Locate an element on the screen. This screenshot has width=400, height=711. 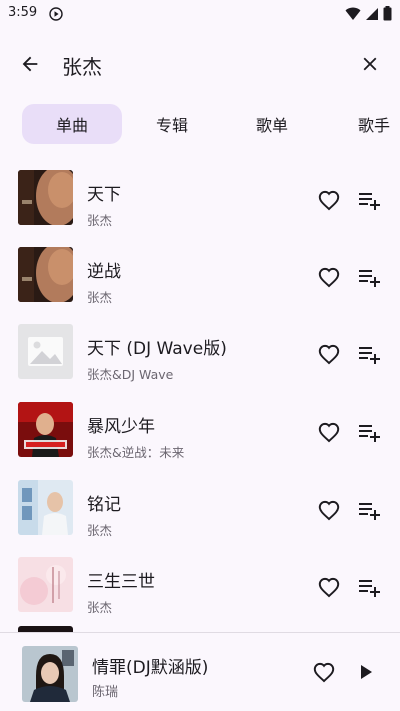
result-tabs: 单曲 专辑 歌单 歌手 is located at coordinates (200, 124).